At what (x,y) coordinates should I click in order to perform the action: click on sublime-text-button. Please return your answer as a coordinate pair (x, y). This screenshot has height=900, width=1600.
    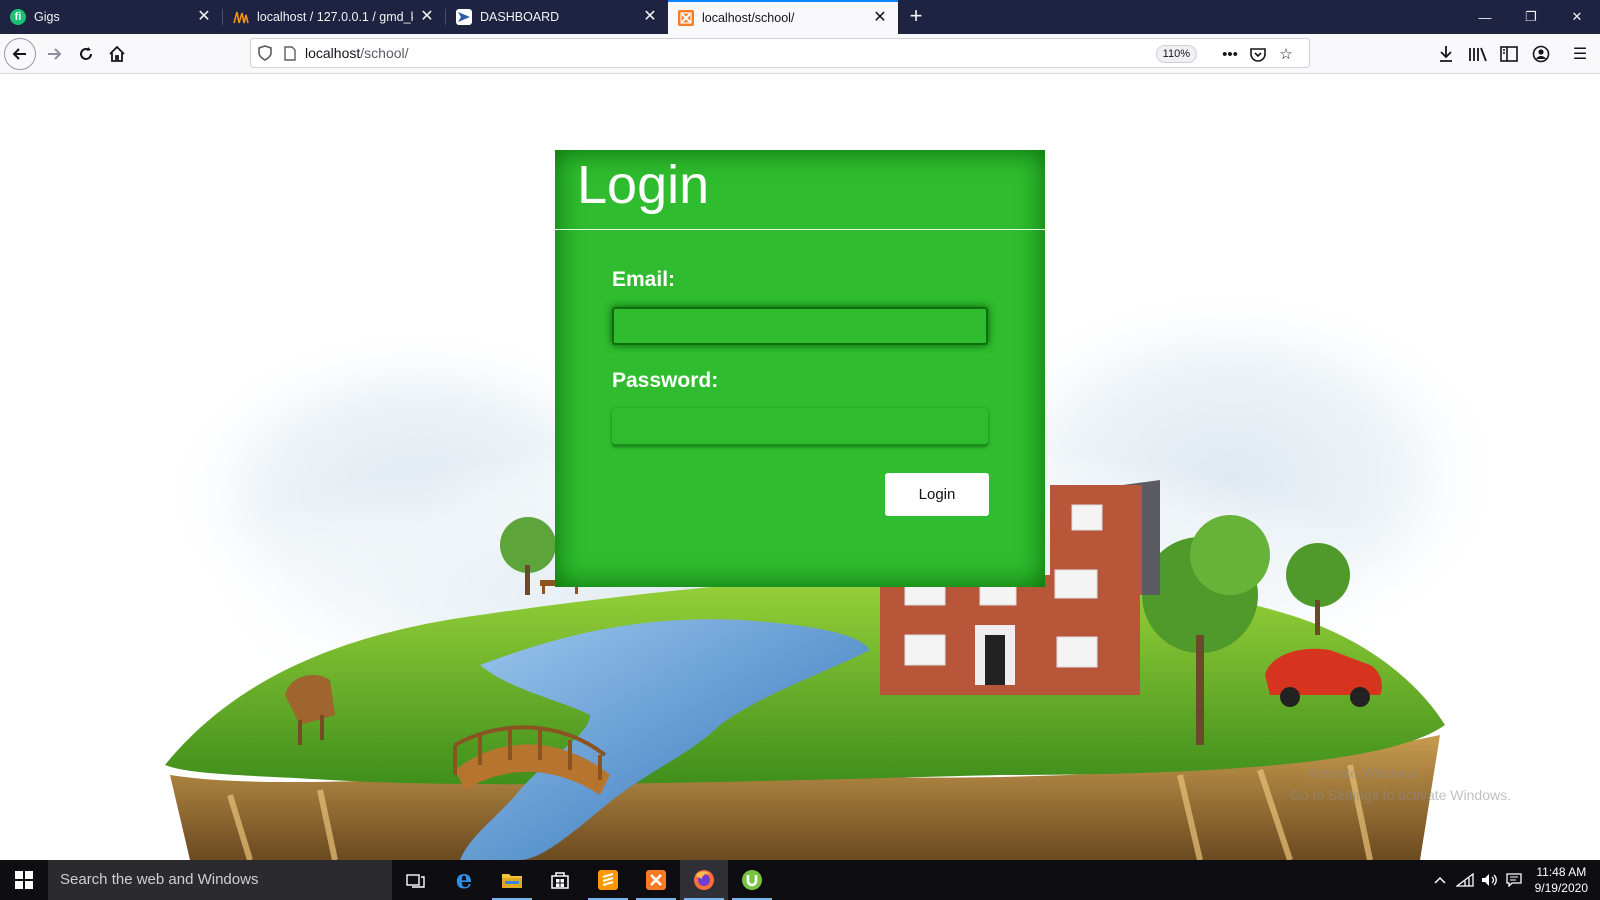
    Looking at the image, I should click on (608, 880).